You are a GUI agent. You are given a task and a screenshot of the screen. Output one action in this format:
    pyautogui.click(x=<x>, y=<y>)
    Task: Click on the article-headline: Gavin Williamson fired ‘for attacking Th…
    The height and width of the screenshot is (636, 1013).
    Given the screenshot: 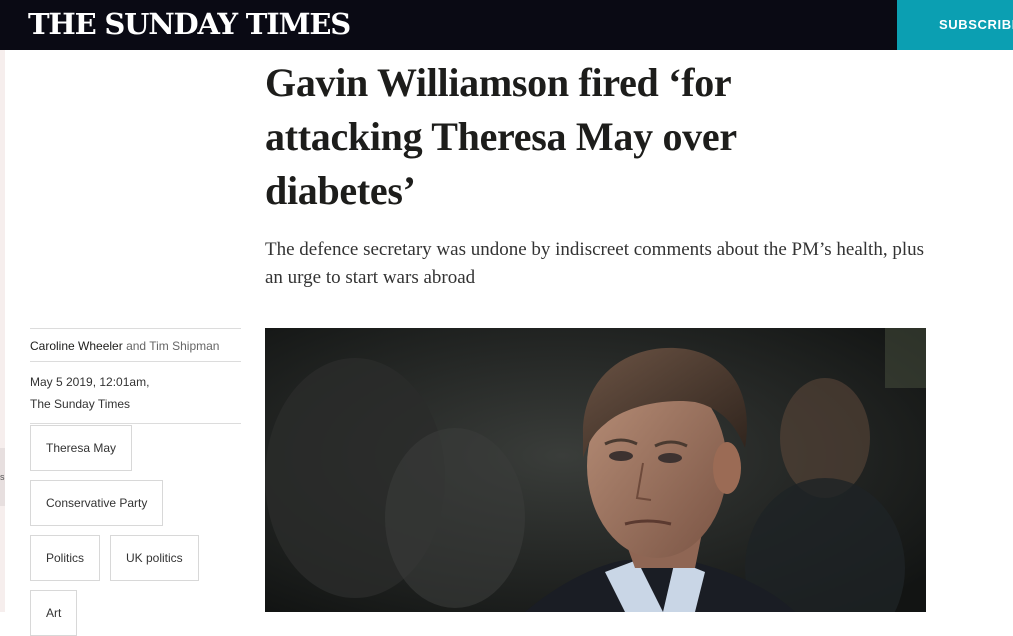 What is the action you would take?
    pyautogui.click(x=501, y=136)
    